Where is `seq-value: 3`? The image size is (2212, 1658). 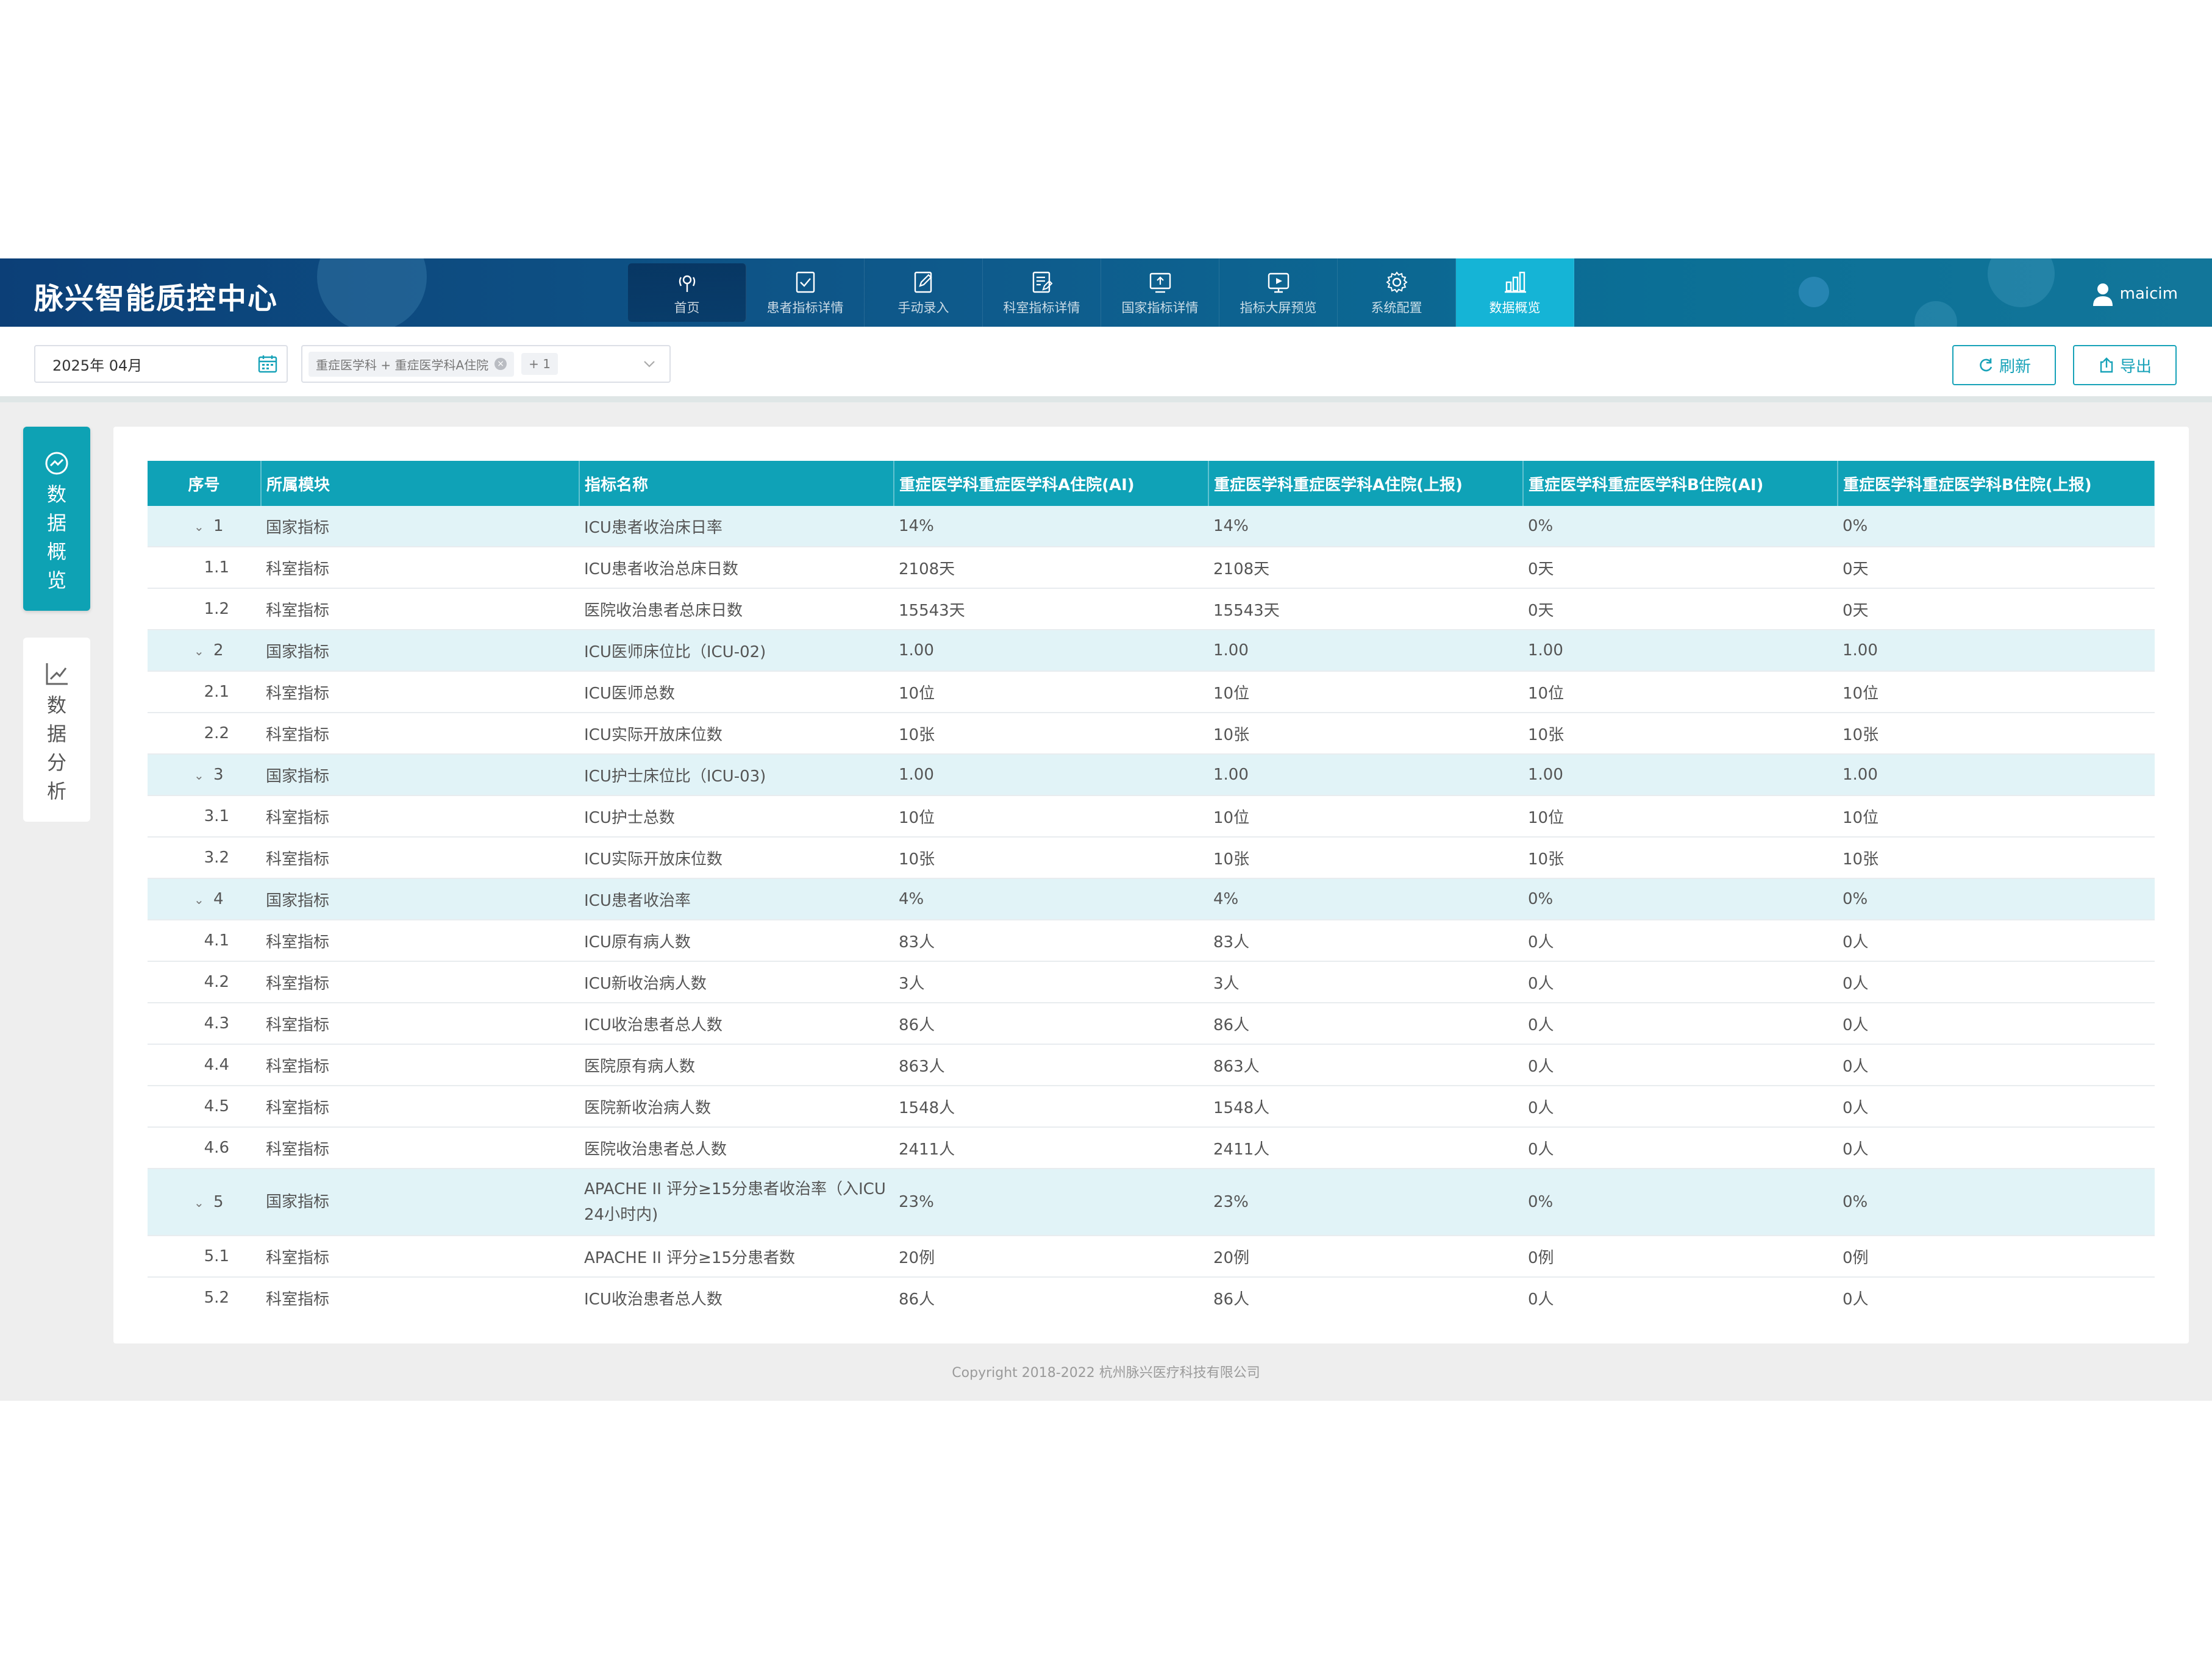 seq-value: 3 is located at coordinates (219, 775).